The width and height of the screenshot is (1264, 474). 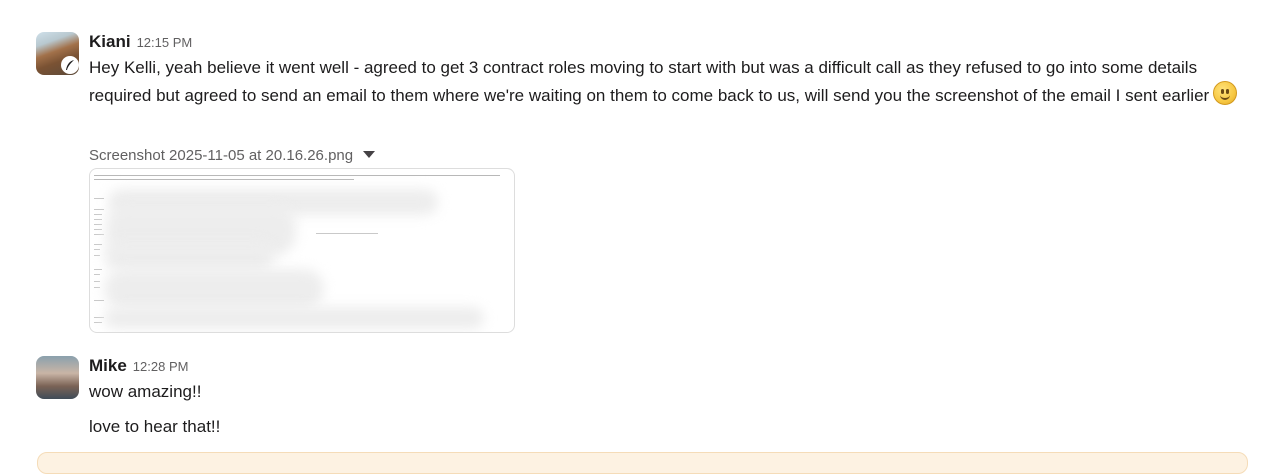 I want to click on timestamp: 12:28 PM, so click(x=161, y=366).